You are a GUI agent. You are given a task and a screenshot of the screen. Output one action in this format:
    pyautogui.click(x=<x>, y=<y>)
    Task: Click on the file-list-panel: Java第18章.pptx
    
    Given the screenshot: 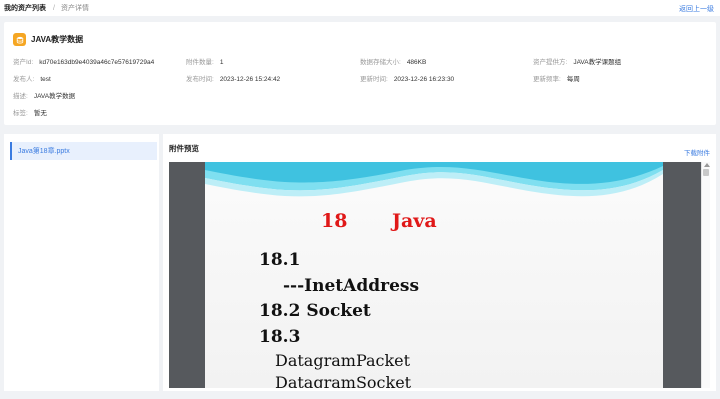 What is the action you would take?
    pyautogui.click(x=81, y=262)
    